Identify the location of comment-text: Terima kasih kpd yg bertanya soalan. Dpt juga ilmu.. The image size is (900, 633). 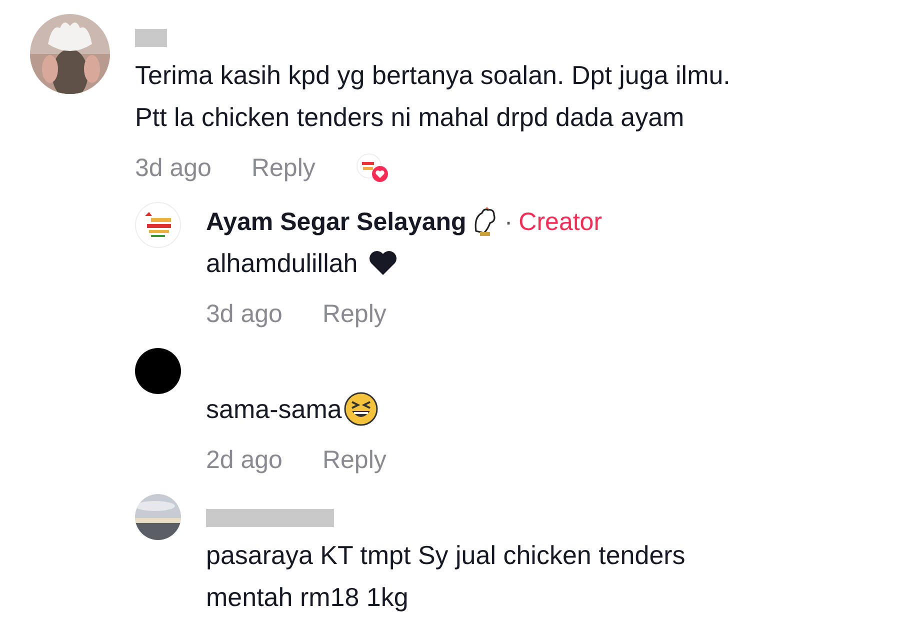
(432, 75).